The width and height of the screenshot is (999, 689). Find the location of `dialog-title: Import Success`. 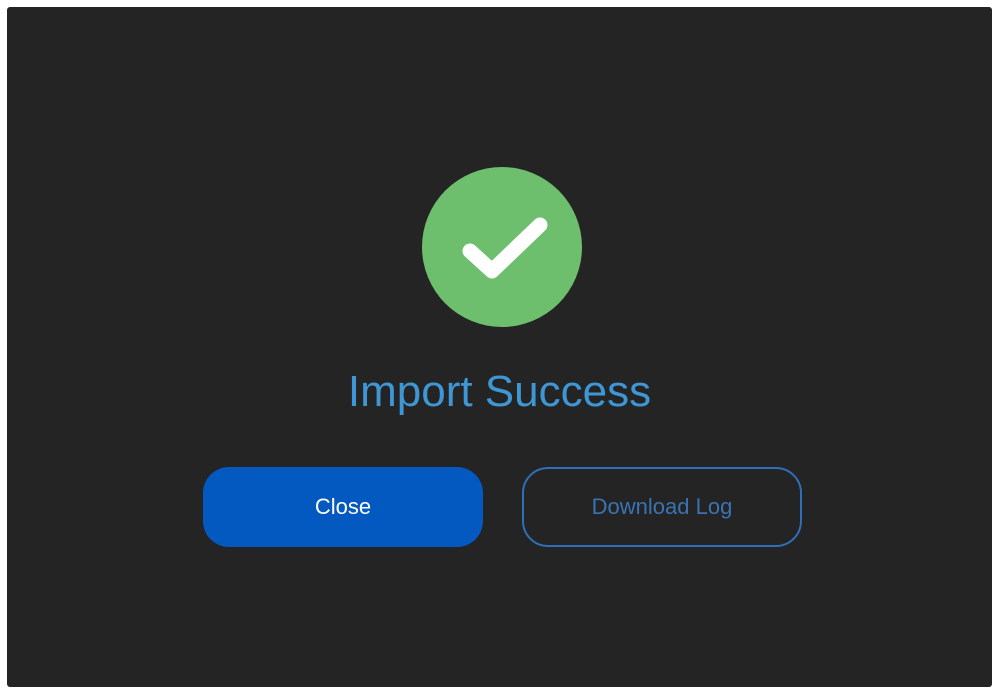

dialog-title: Import Success is located at coordinates (499, 391).